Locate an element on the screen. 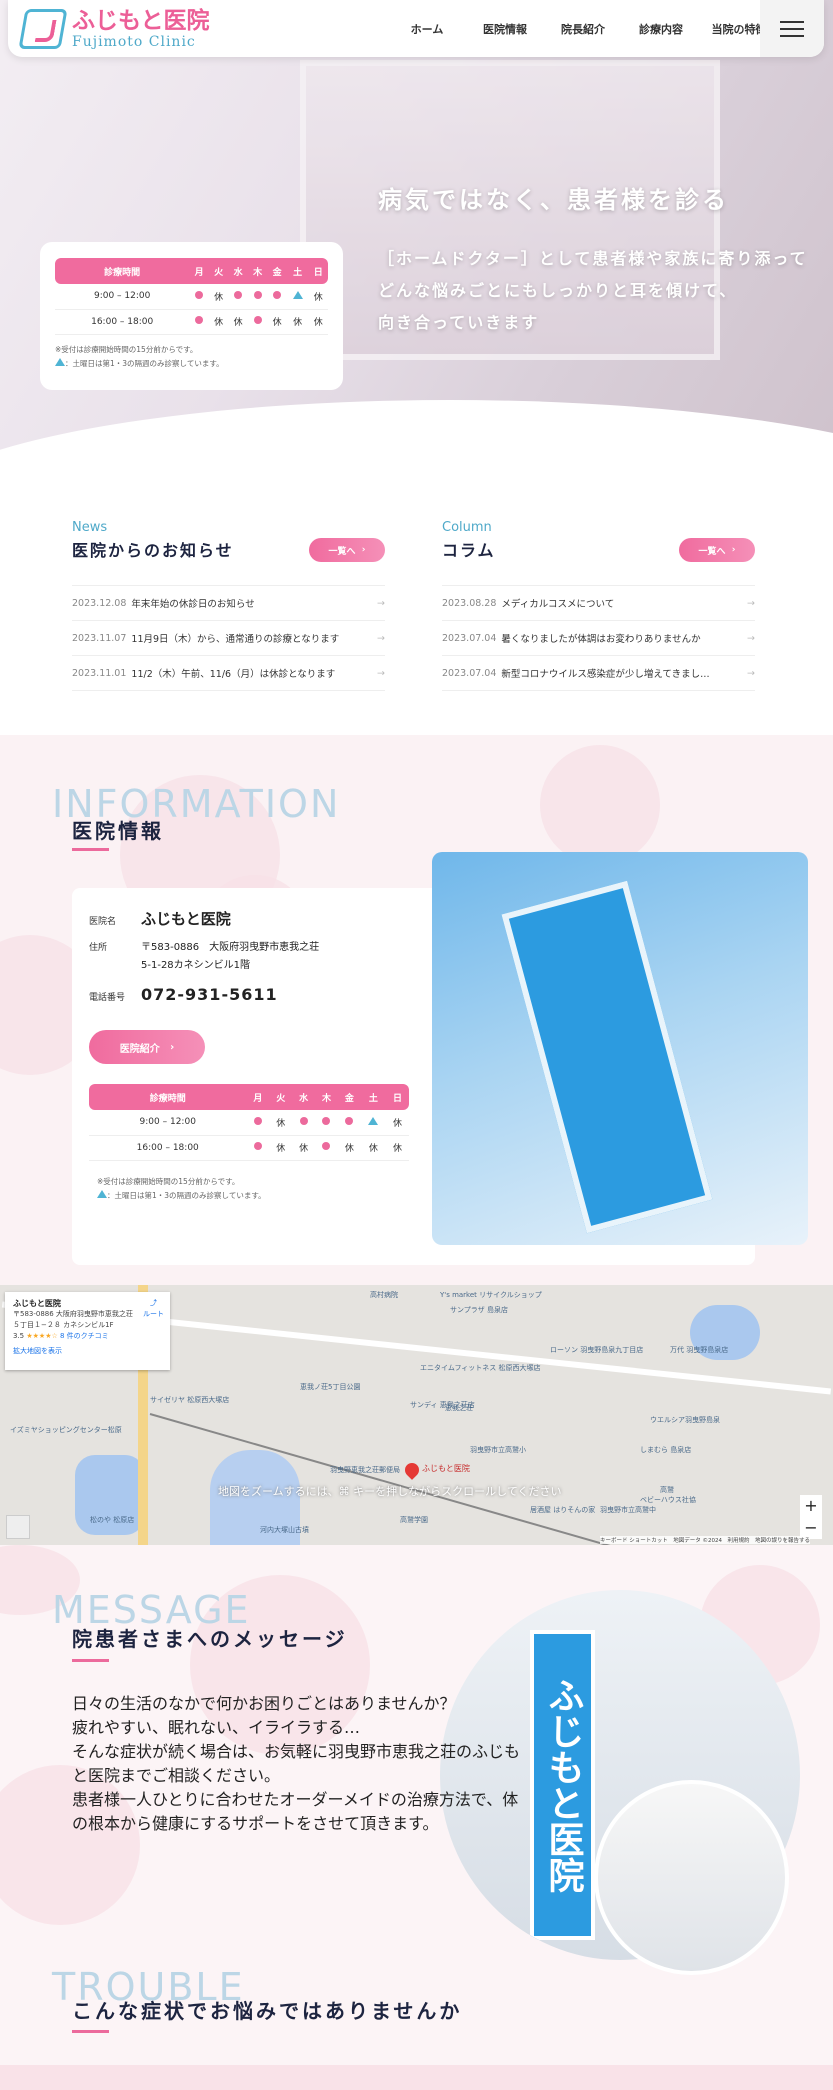  list-item: 2023.07.04 新型コロナウイルス感染症が少し増えてきまし… → is located at coordinates (598, 673).